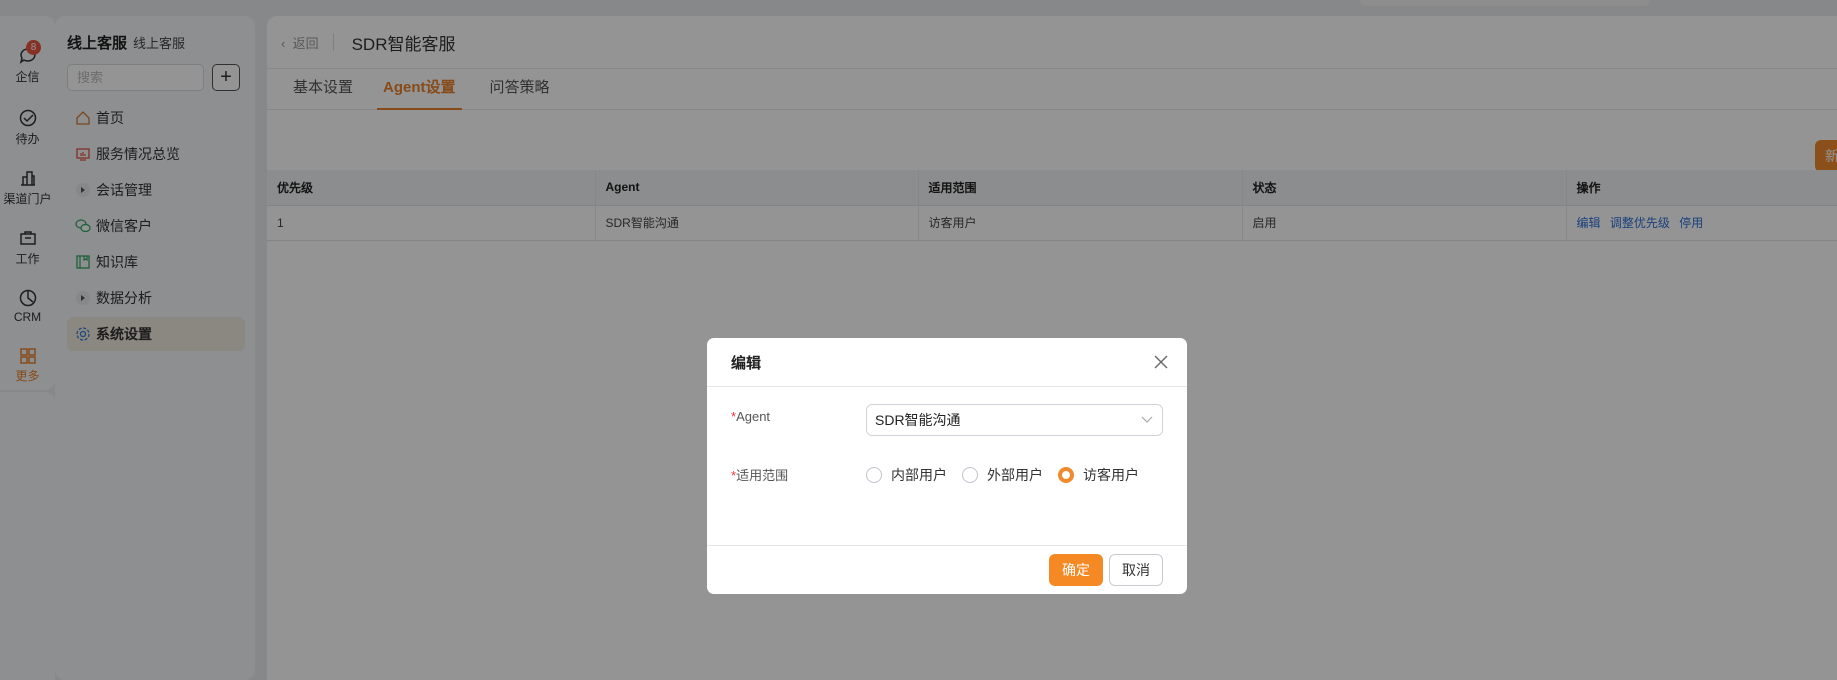 The height and width of the screenshot is (680, 1837). Describe the element at coordinates (746, 363) in the screenshot. I see `dialog-title: 编辑` at that location.